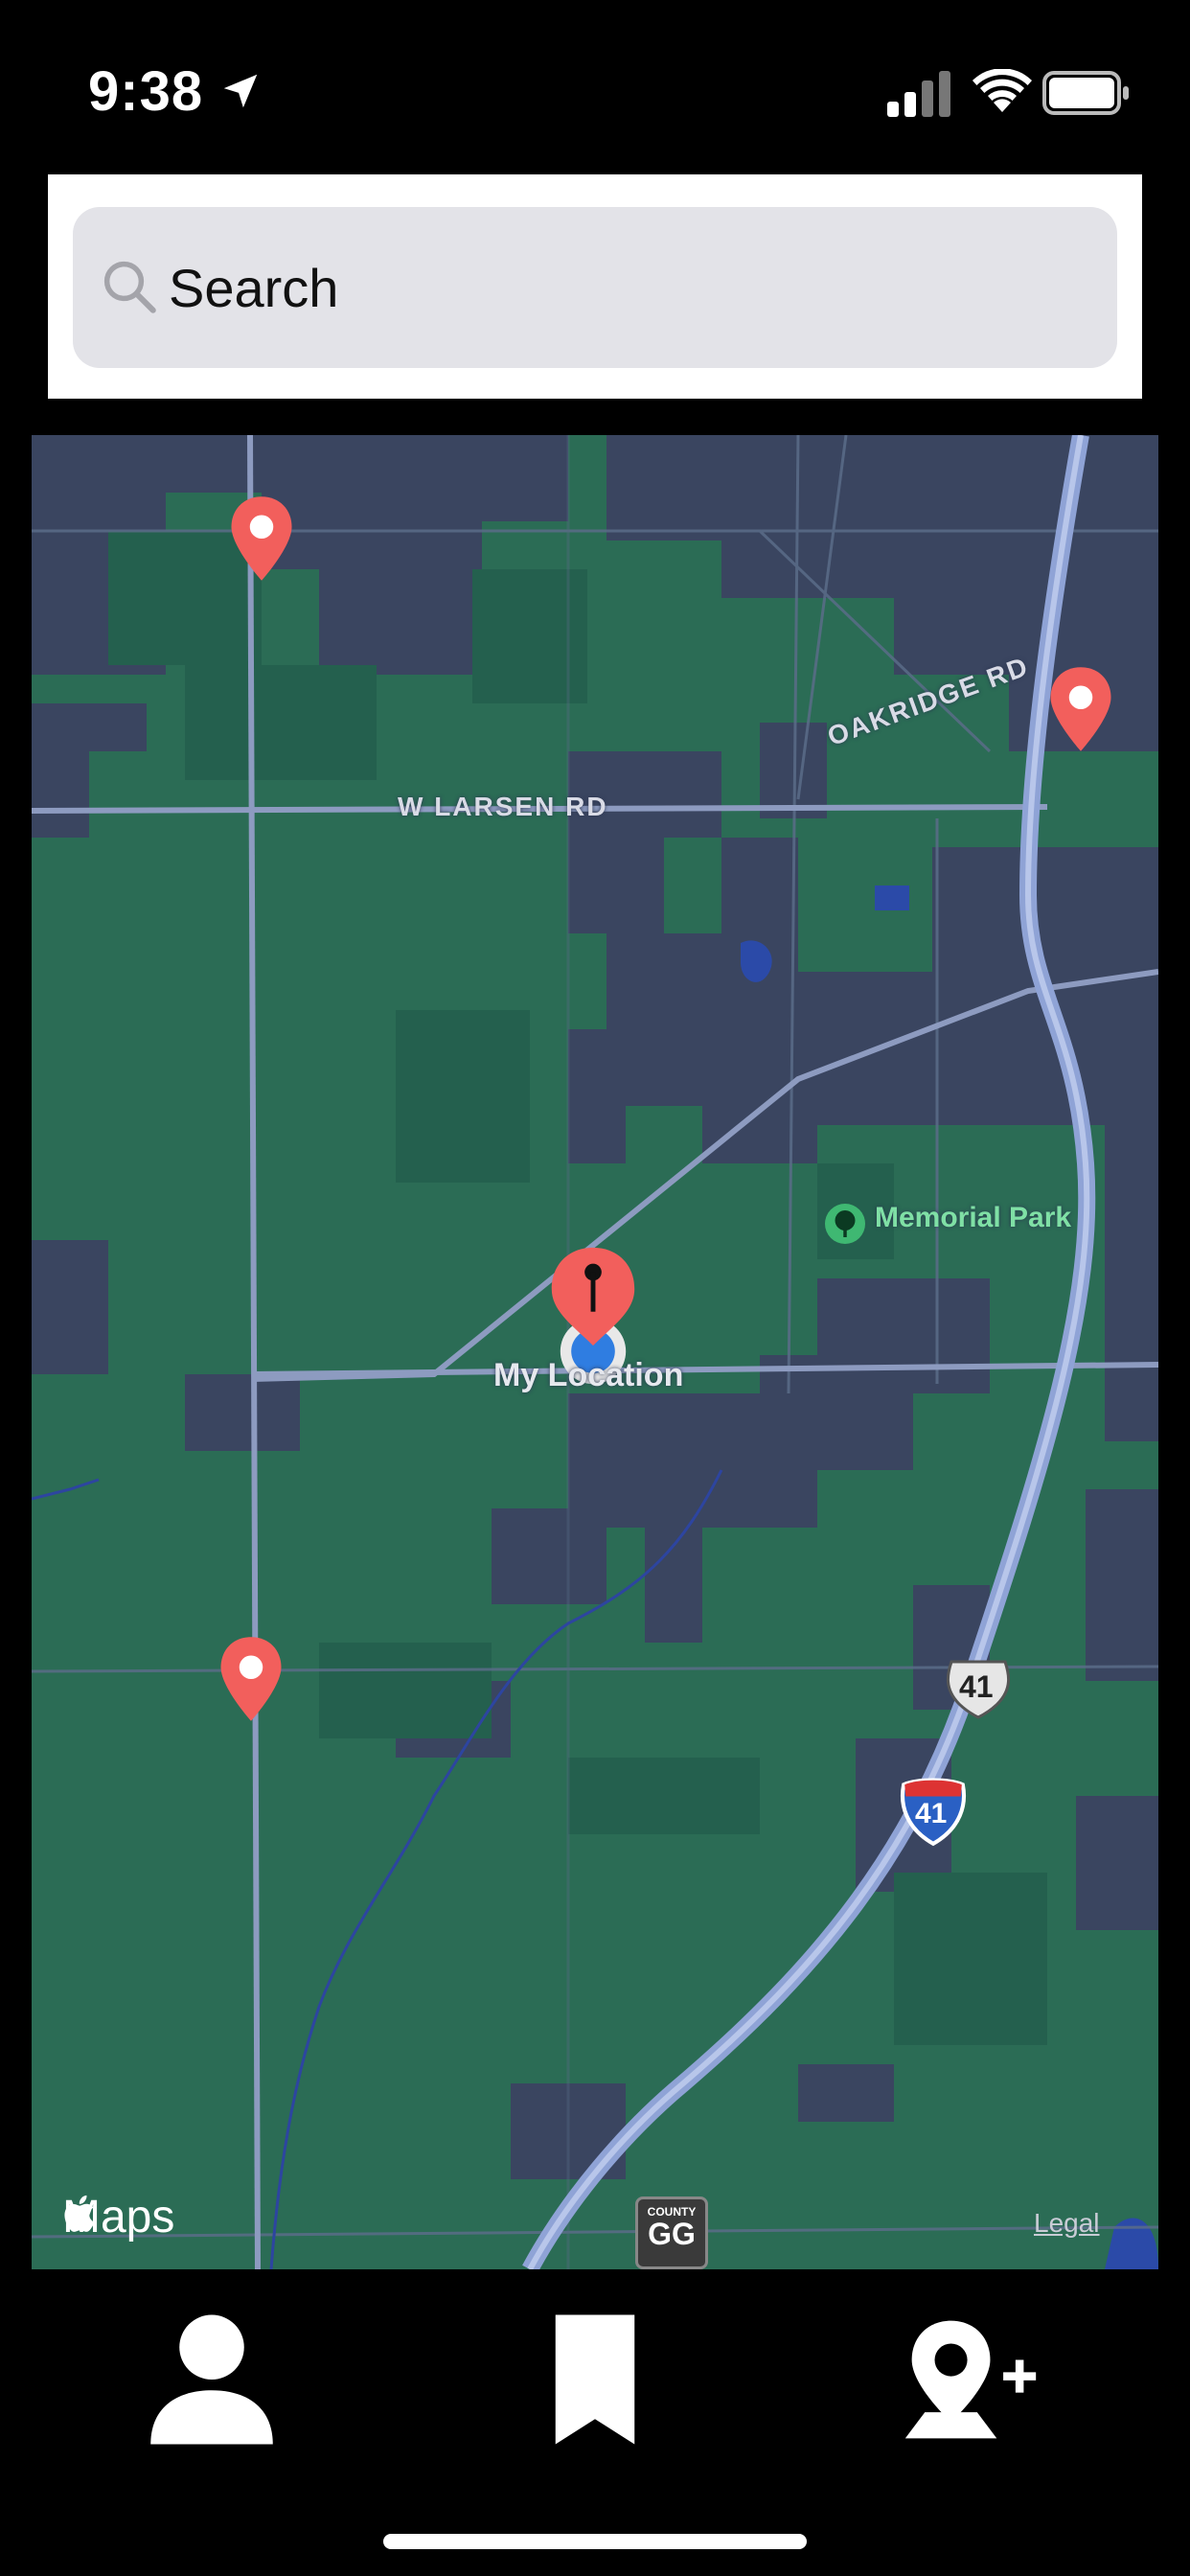 The height and width of the screenshot is (2576, 1190). I want to click on search-container, so click(595, 286).